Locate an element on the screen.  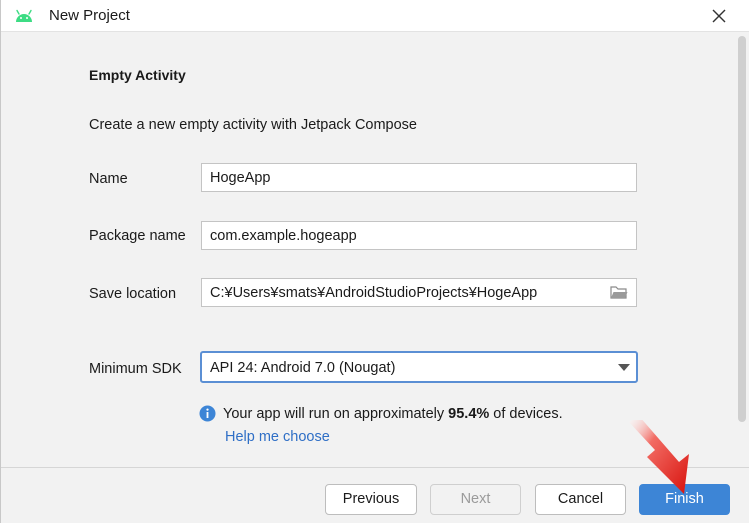
window-title: New Project is located at coordinates (89, 15).